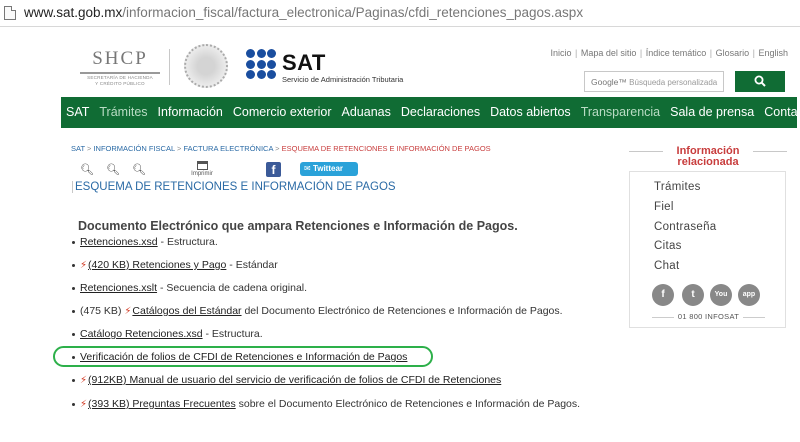  I want to click on page-tools: 🔍︎ 🔍︎ 🔍︎ Imprimir f ✉︎ Twittear, so click(220, 171).